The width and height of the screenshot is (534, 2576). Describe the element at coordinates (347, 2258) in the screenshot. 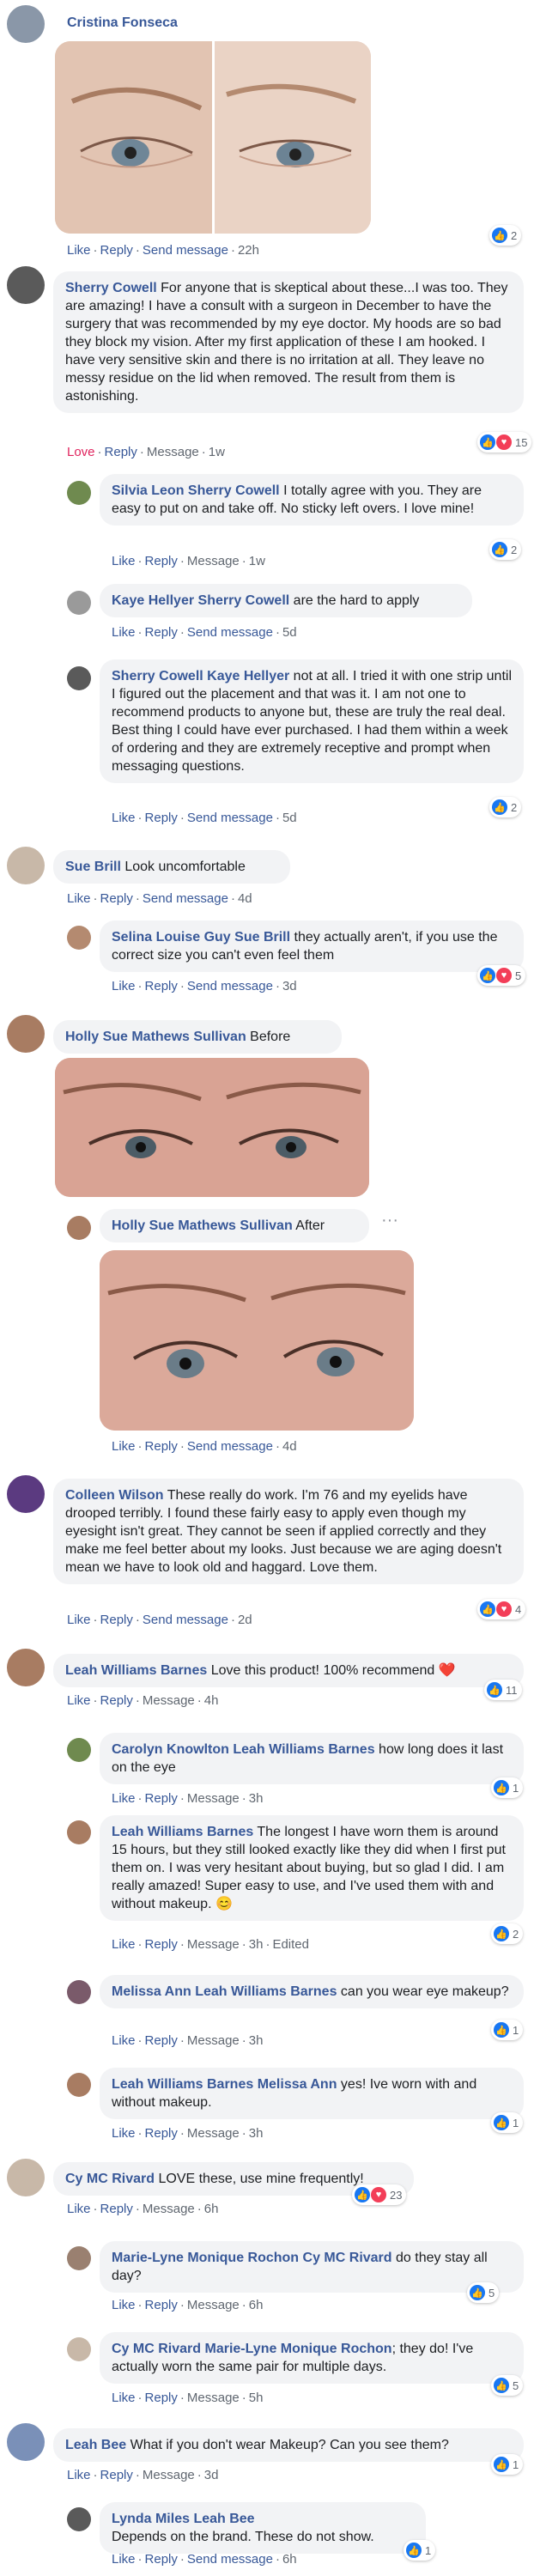

I see `mention-link: Cy MC Rivard` at that location.